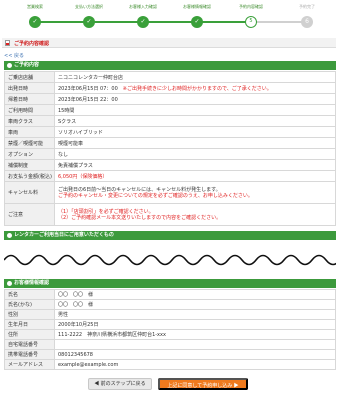  Describe the element at coordinates (170, 65) in the screenshot. I see `reservation-heading: ご予約内容` at that location.